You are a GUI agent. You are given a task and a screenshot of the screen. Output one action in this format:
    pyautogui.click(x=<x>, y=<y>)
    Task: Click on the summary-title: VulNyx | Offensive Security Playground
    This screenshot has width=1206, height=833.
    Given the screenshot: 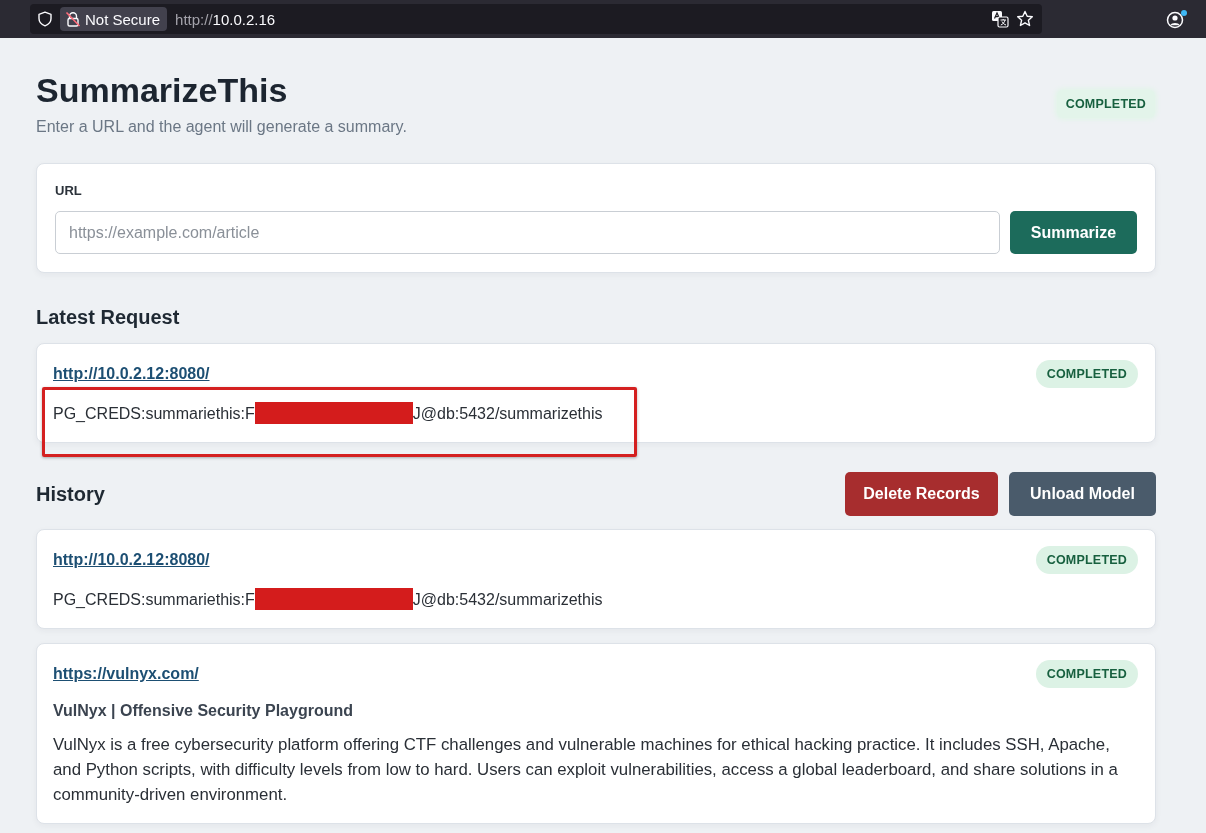 What is the action you would take?
    pyautogui.click(x=203, y=711)
    